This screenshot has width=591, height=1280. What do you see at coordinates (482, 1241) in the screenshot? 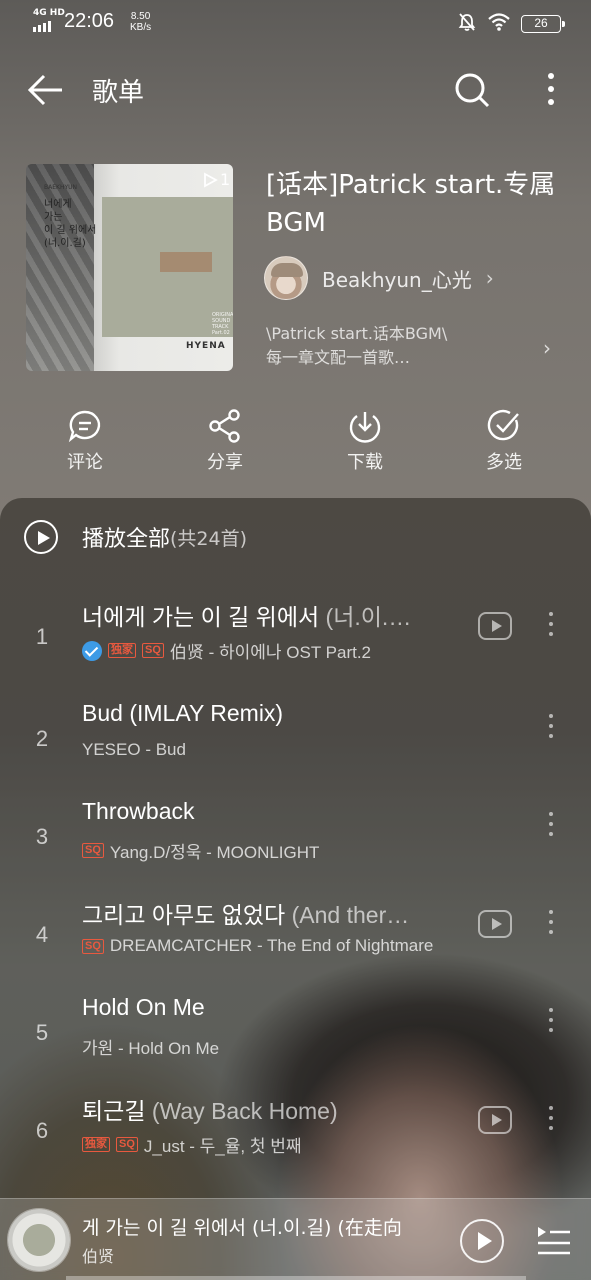
I see `play-button` at bounding box center [482, 1241].